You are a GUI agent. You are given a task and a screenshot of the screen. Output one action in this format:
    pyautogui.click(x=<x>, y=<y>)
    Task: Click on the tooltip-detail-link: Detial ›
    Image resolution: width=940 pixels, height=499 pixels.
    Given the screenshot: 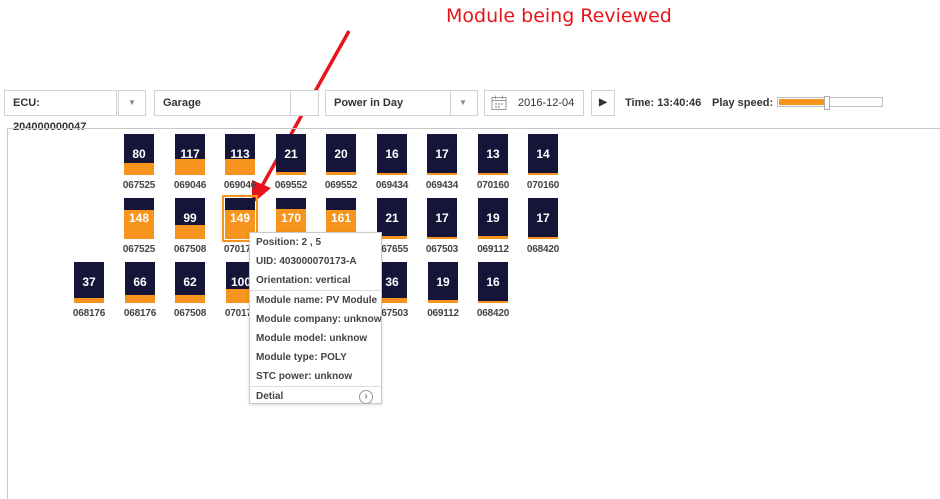 What is the action you would take?
    pyautogui.click(x=315, y=396)
    